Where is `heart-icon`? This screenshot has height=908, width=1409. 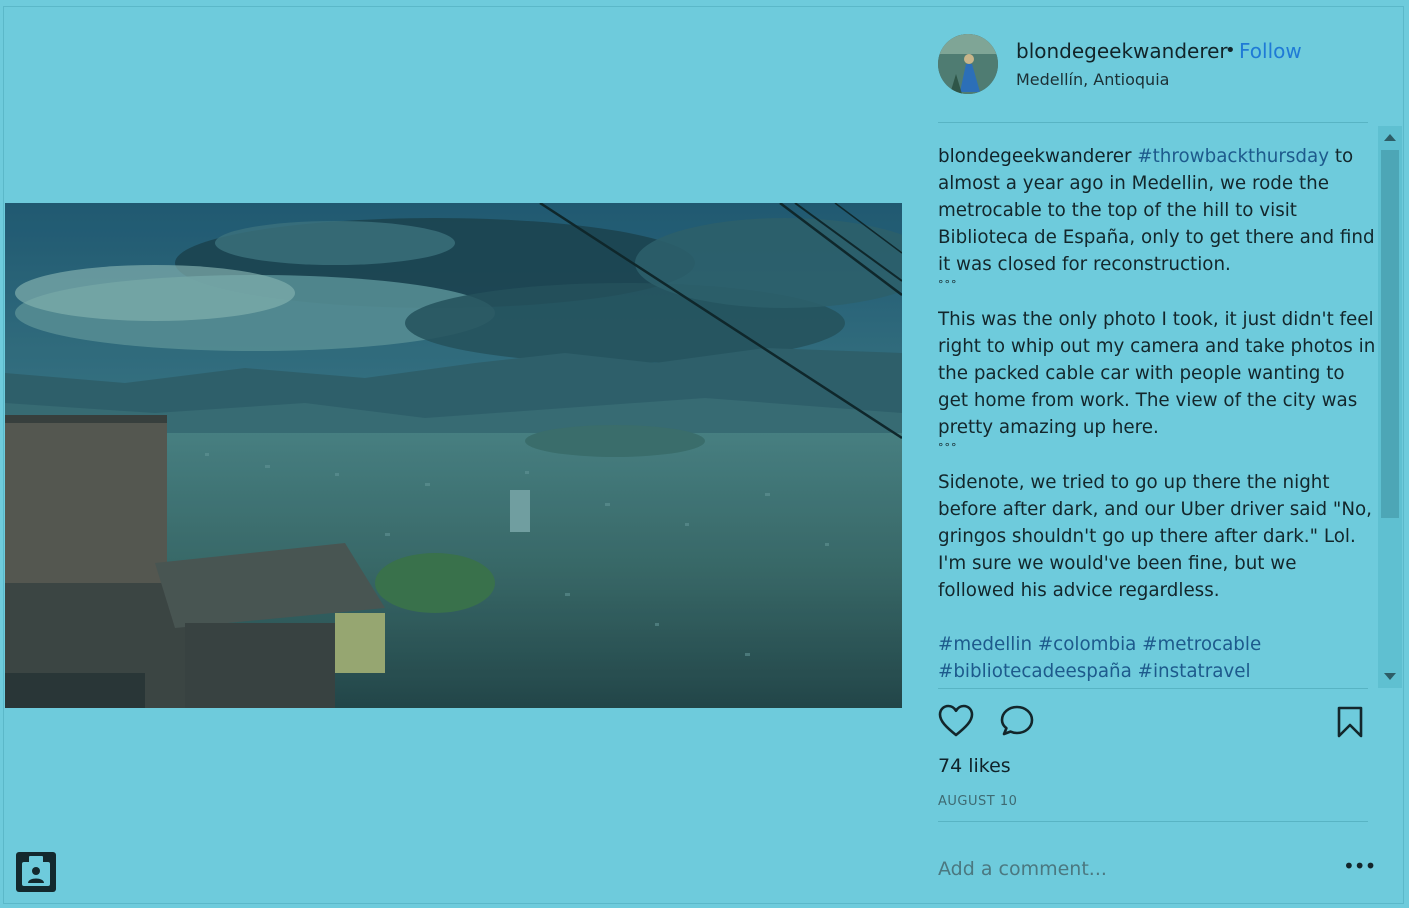
heart-icon is located at coordinates (956, 723).